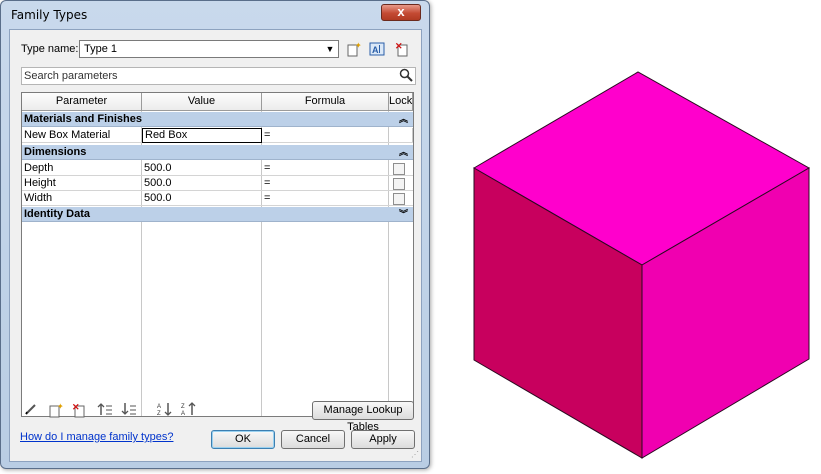 Image resolution: width=821 pixels, height=474 pixels. Describe the element at coordinates (401, 102) in the screenshot. I see `column-header-lock: Lock` at that location.